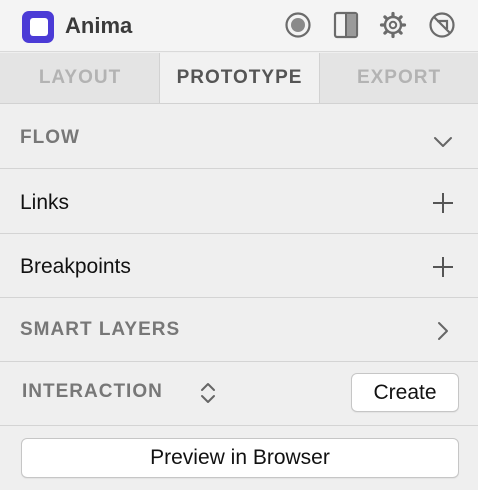  What do you see at coordinates (443, 142) in the screenshot?
I see `chevron-down-icon` at bounding box center [443, 142].